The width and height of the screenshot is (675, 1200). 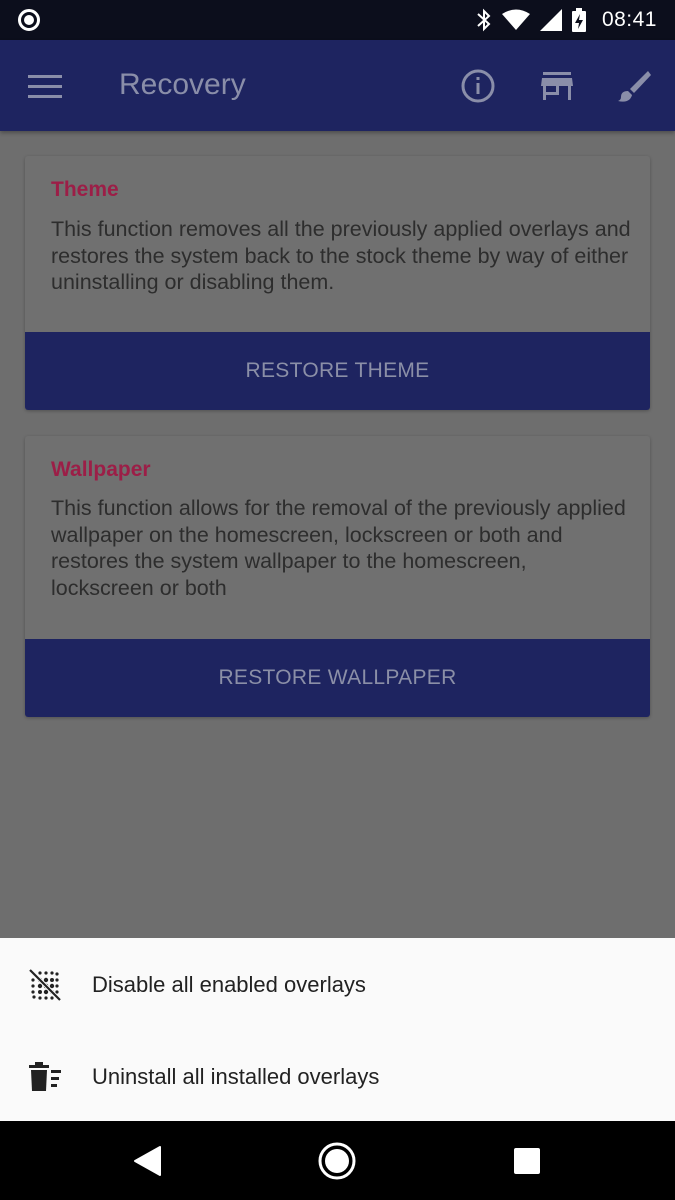 What do you see at coordinates (515, 19) in the screenshot?
I see `wifi-icon` at bounding box center [515, 19].